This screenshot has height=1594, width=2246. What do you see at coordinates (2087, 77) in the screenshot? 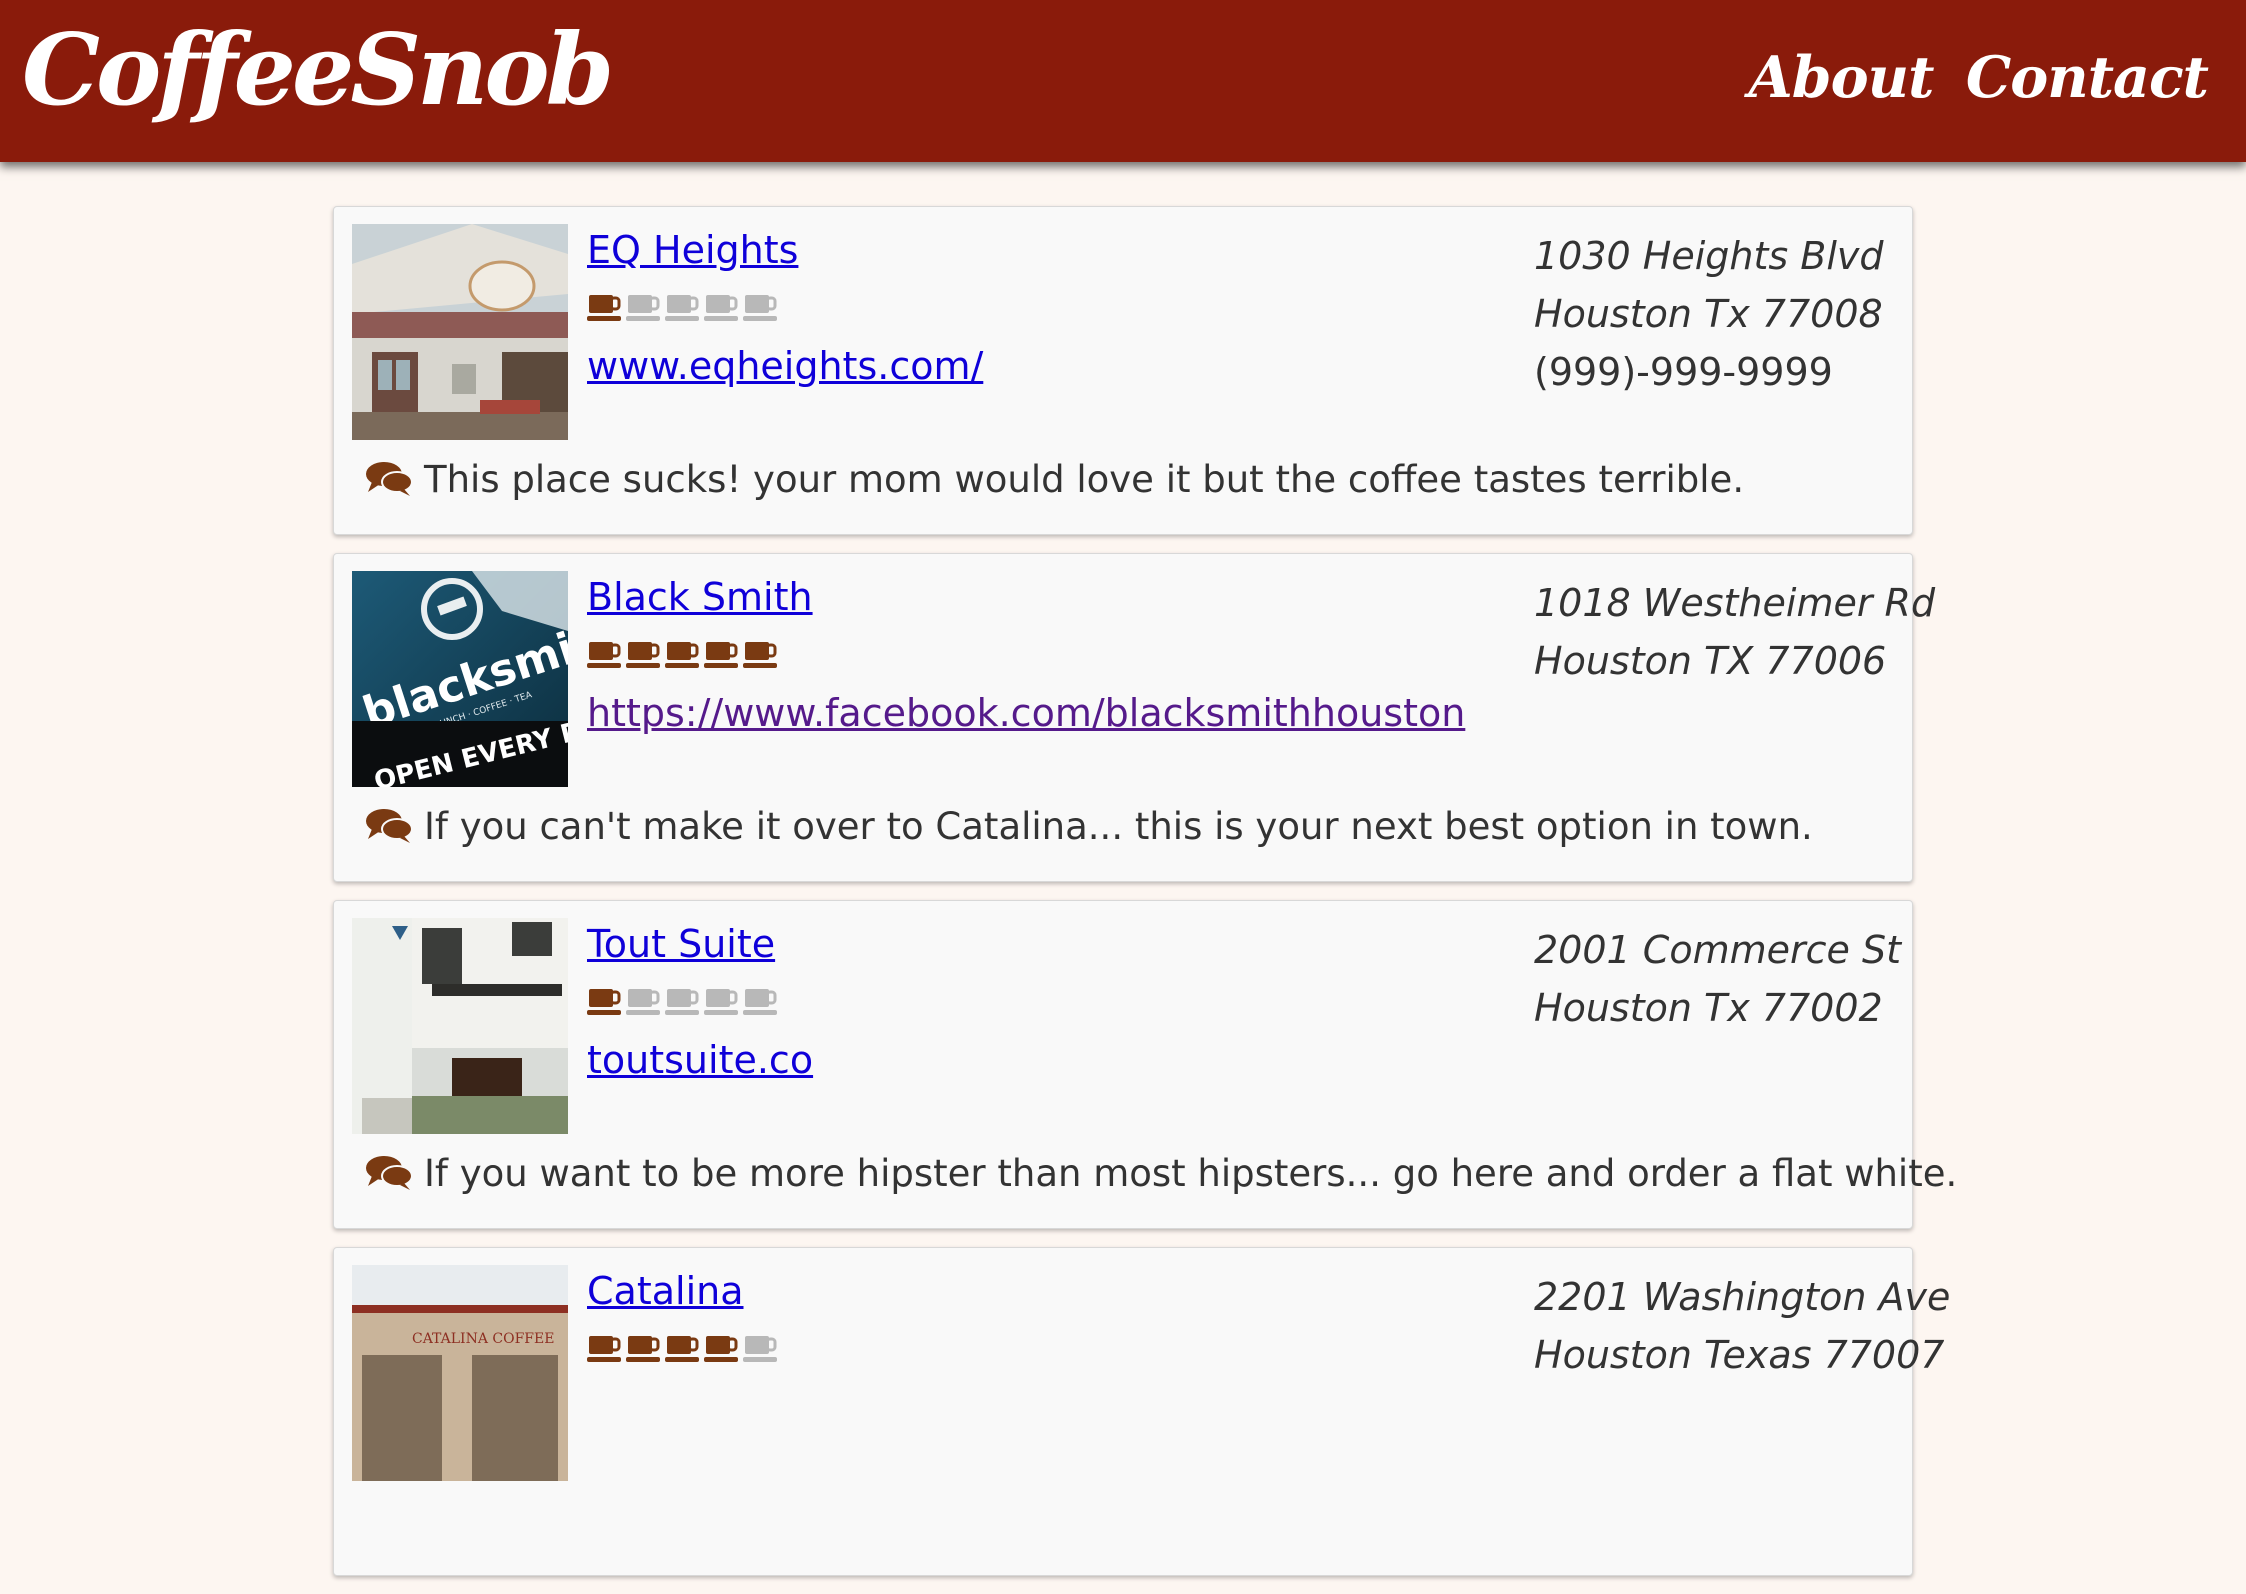
I see `nav-contact-link: Contact` at bounding box center [2087, 77].